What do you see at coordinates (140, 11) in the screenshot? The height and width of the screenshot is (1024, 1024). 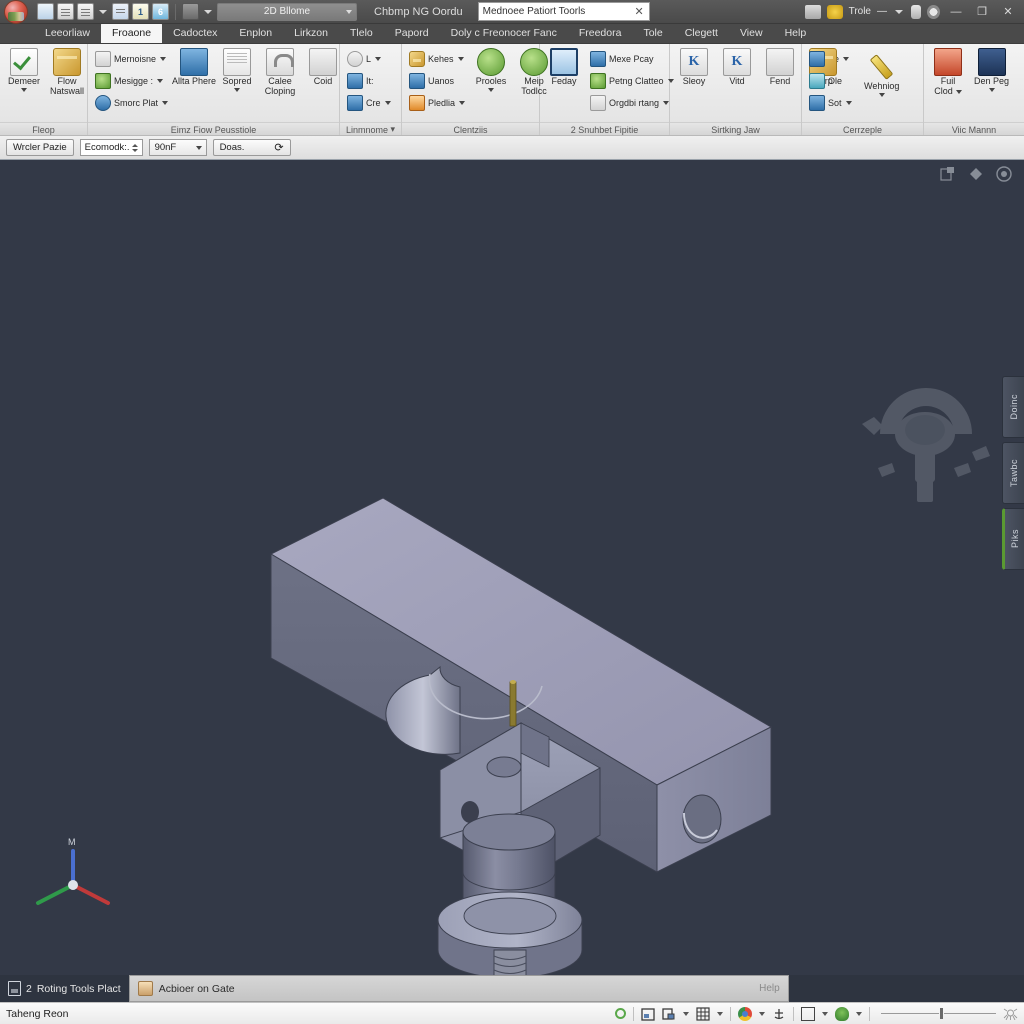 I see `number-tool-icon: 1` at bounding box center [140, 11].